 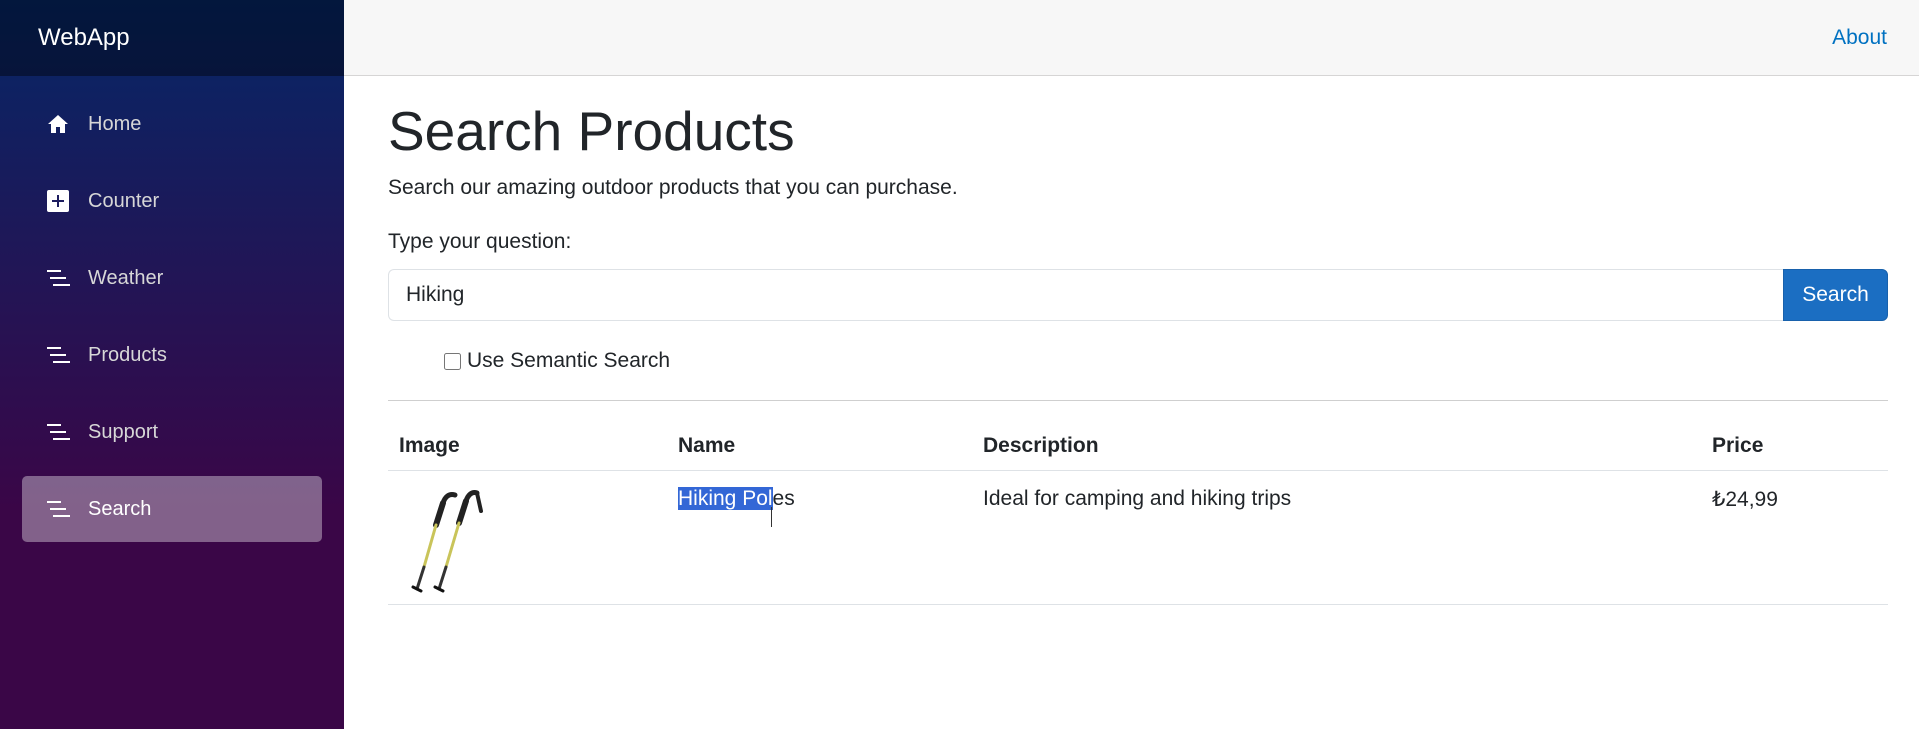 What do you see at coordinates (120, 508) in the screenshot?
I see `sidebar-item-label: Search` at bounding box center [120, 508].